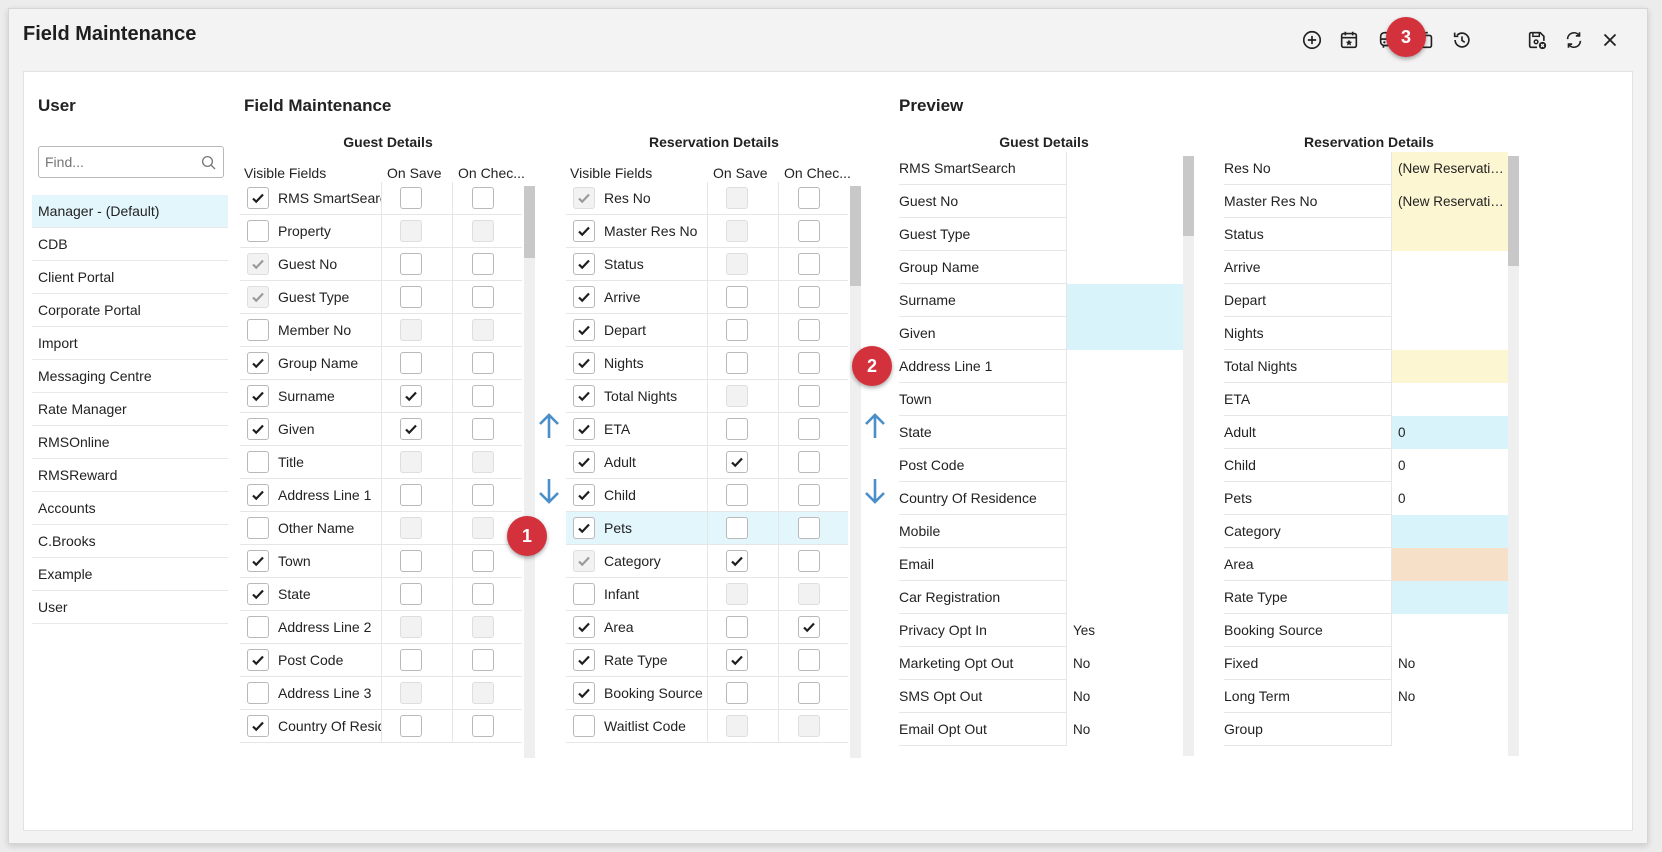  Describe the element at coordinates (130, 475) in the screenshot. I see `user-list-item: RMSReward` at that location.